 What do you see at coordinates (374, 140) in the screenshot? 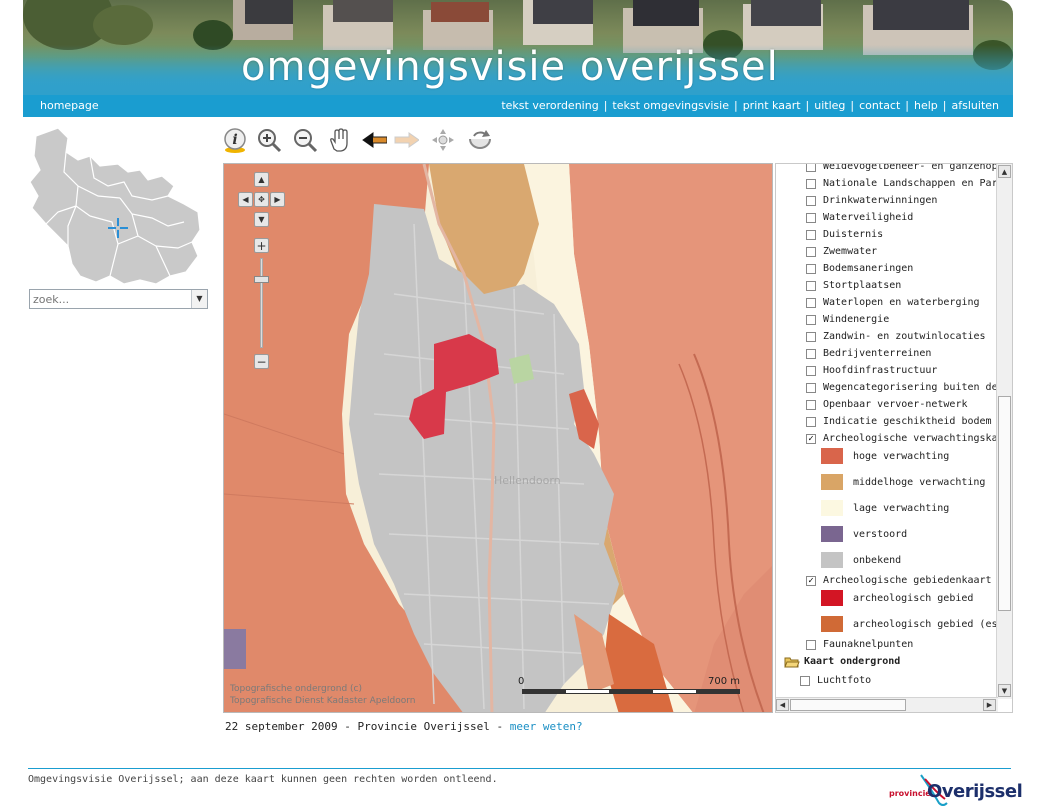
I see `previous-extent-button` at bounding box center [374, 140].